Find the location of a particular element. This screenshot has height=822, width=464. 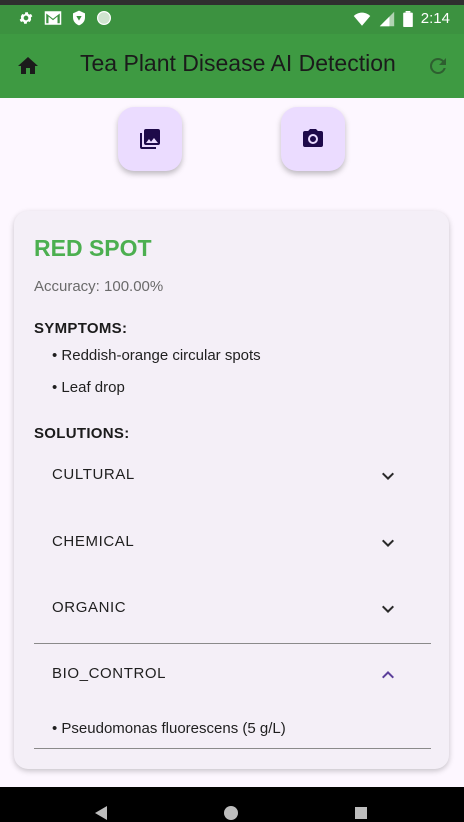

settings-icon is located at coordinates (26, 18).